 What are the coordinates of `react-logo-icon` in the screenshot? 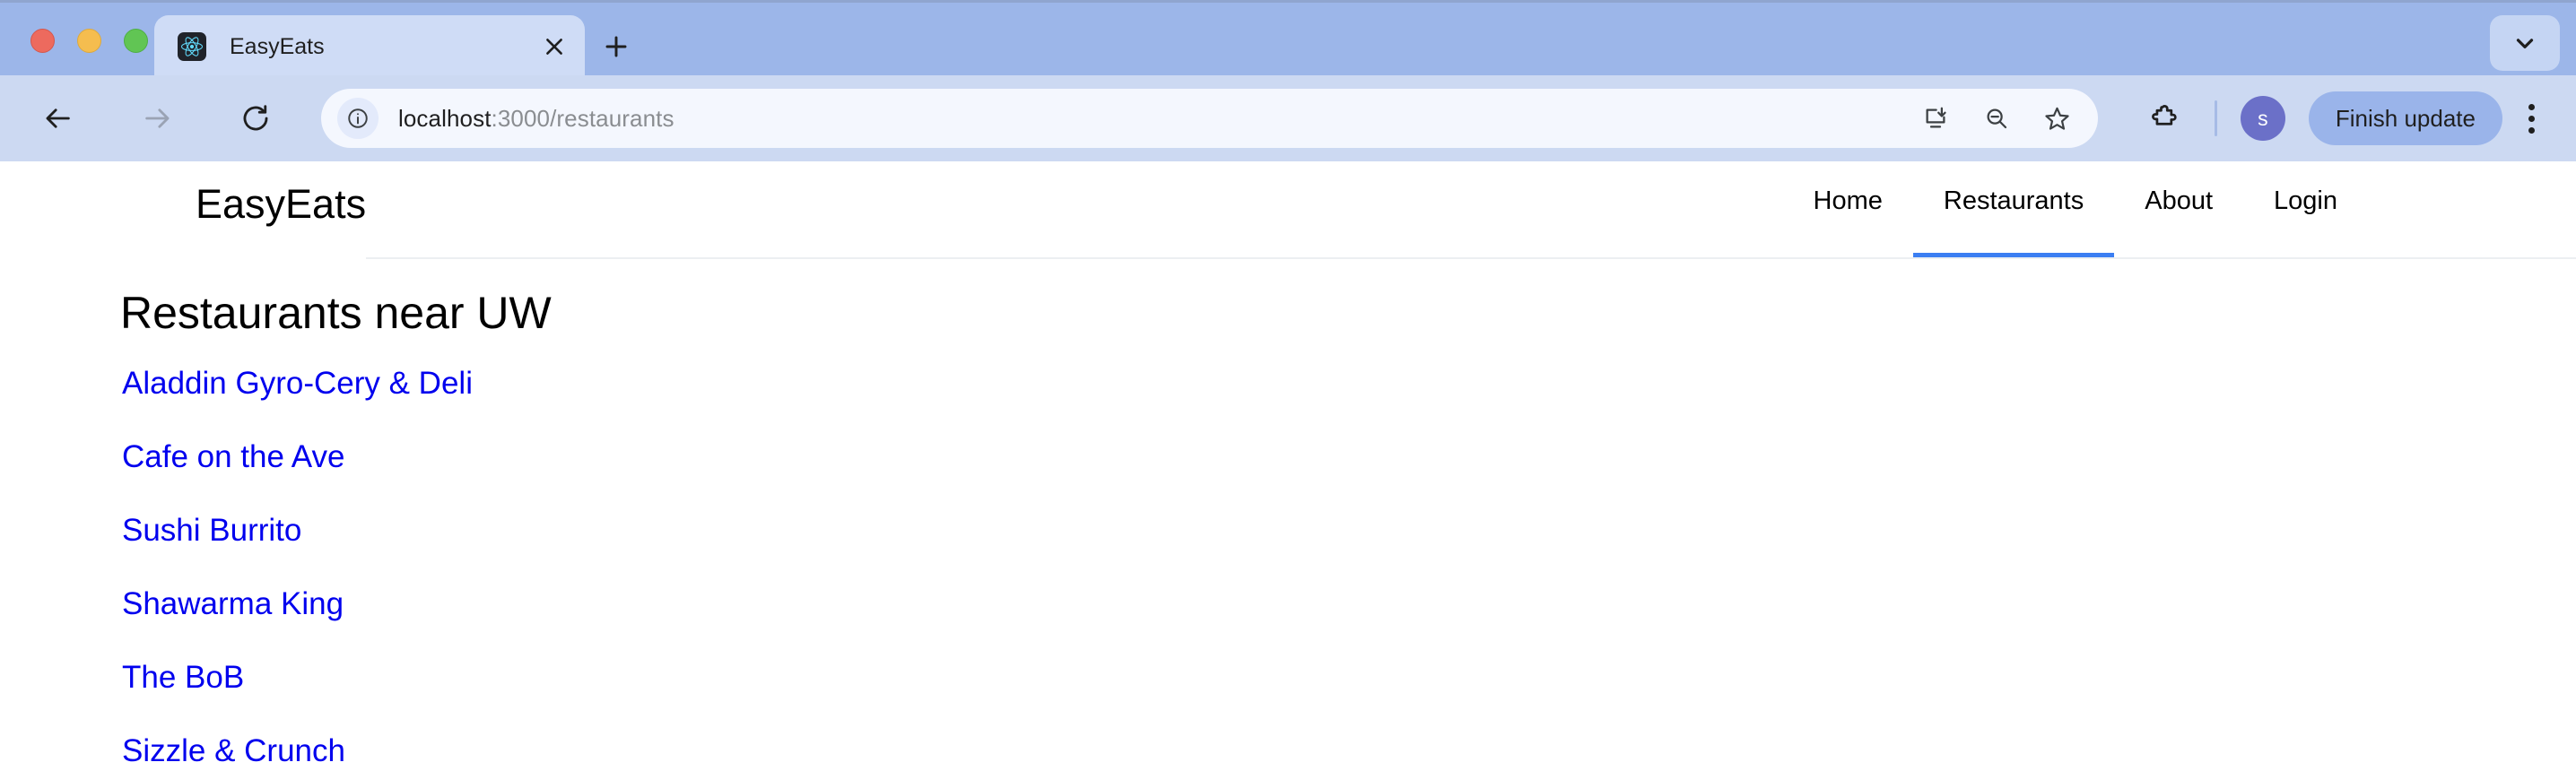 It's located at (192, 46).